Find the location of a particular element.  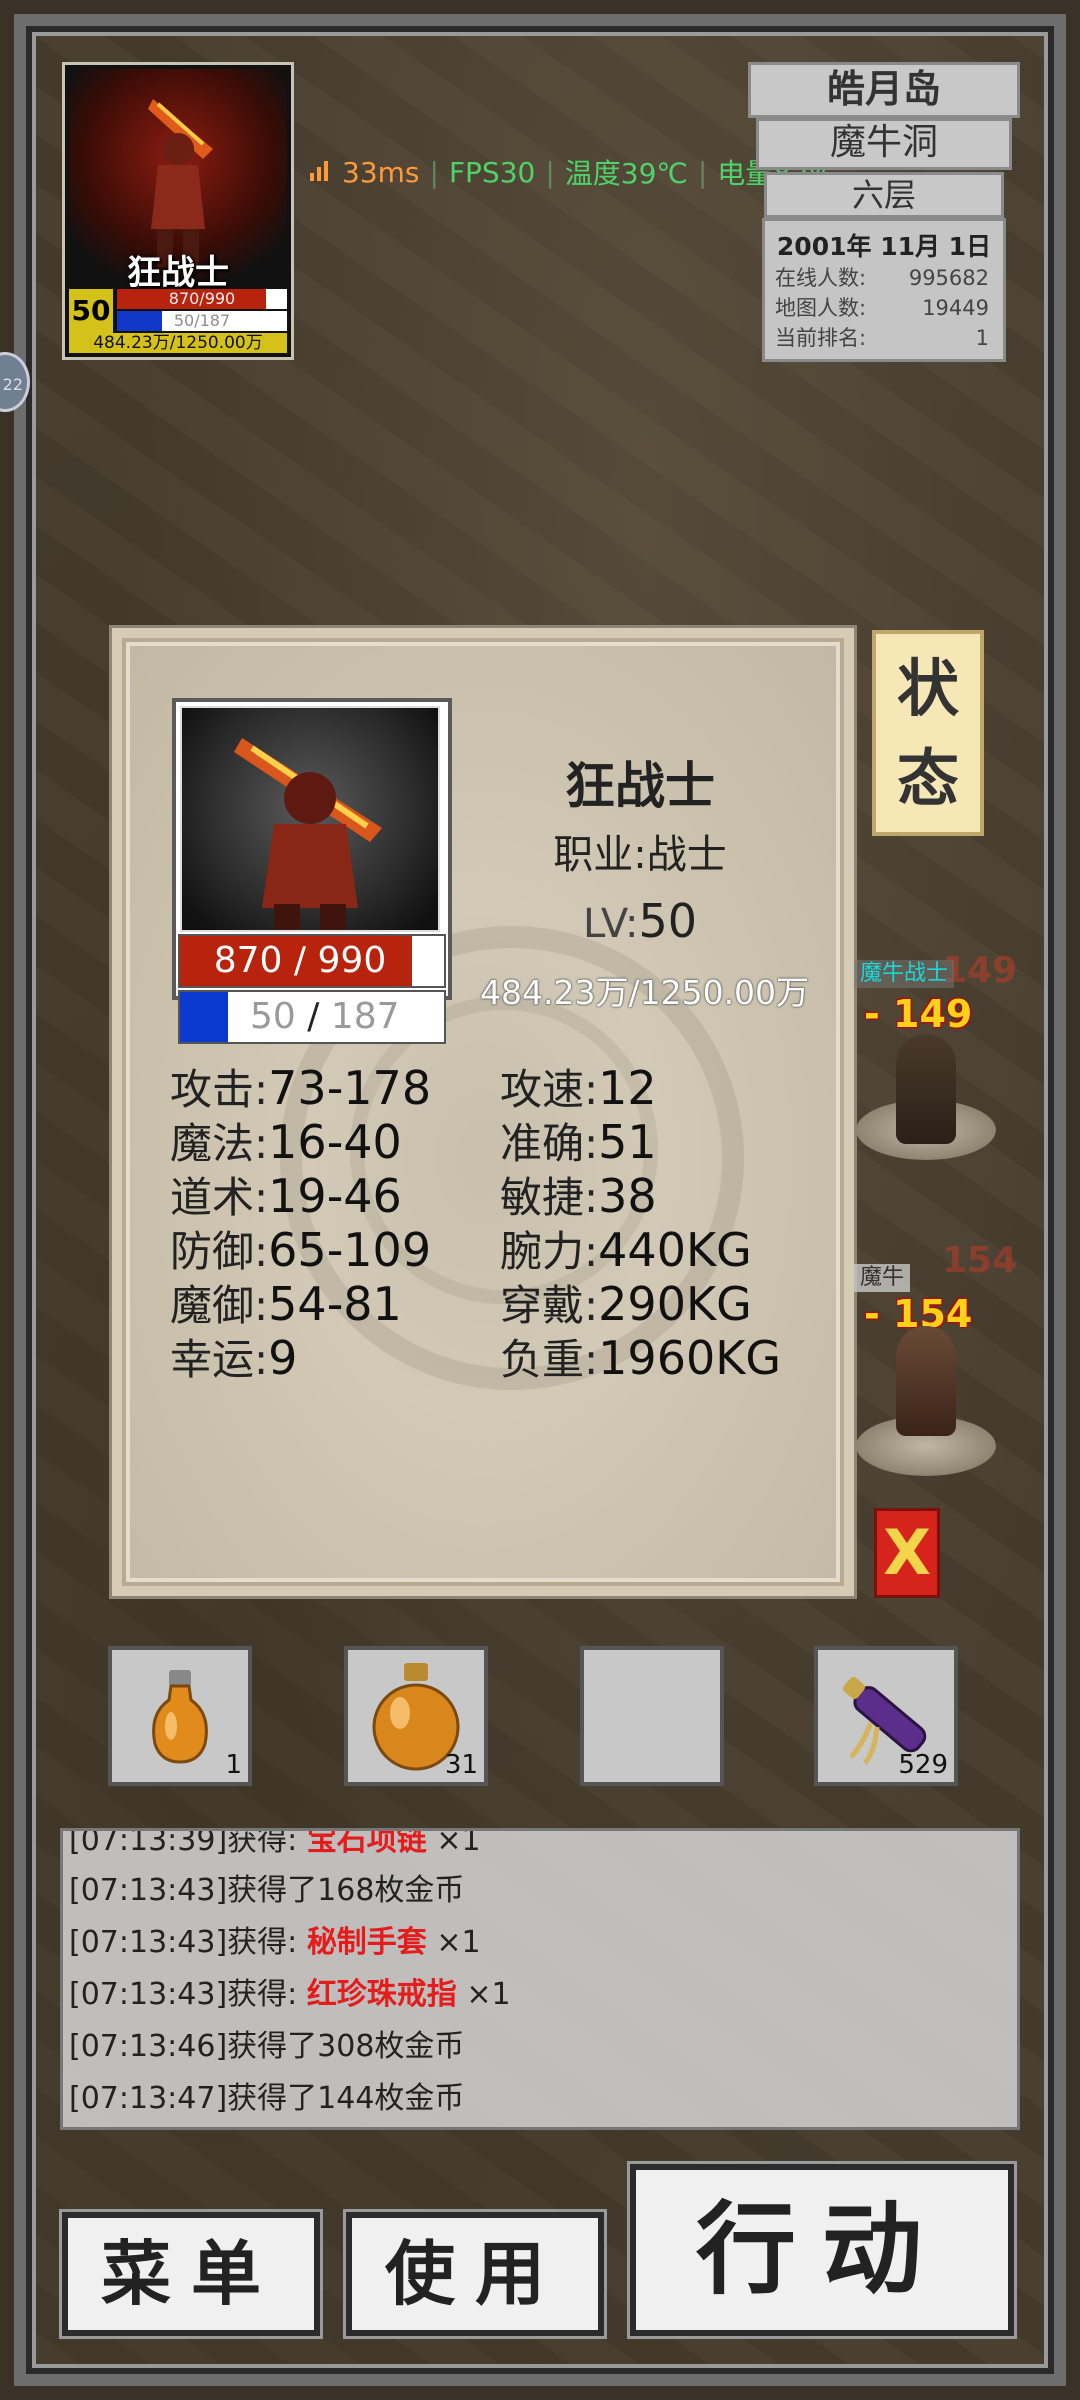

stat-taoism: 道术:19-46 is located at coordinates (286, 1196).